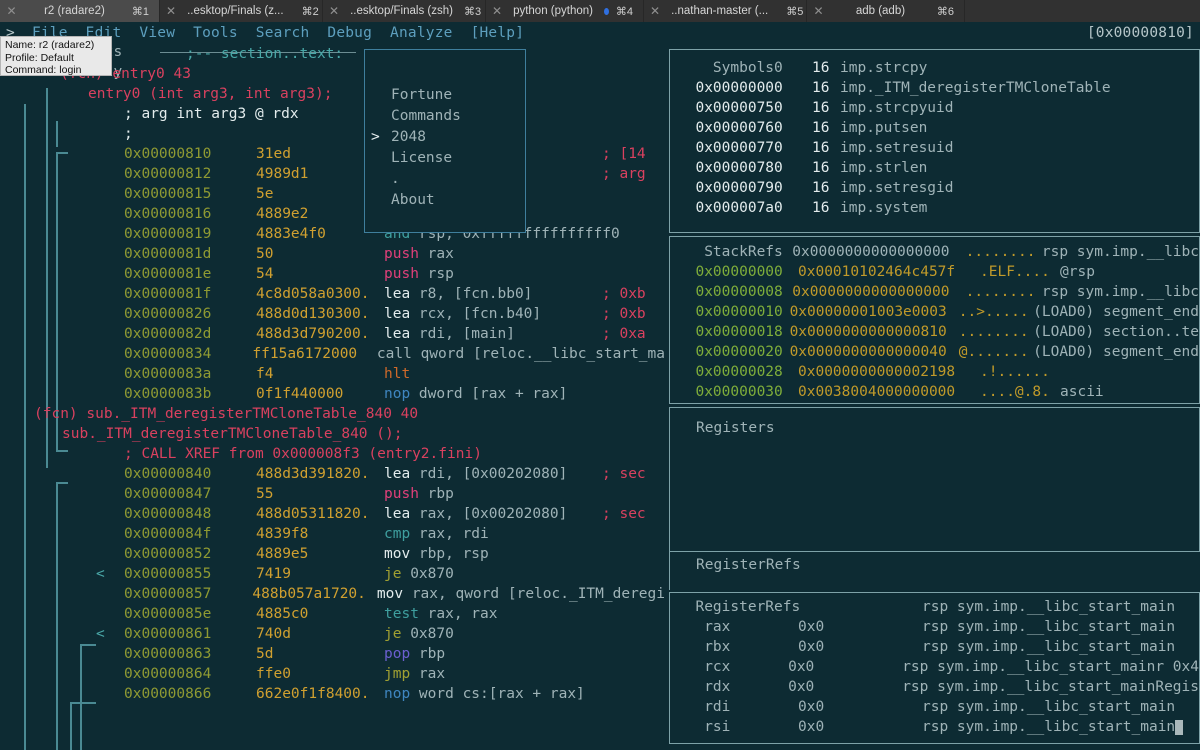 The height and width of the screenshot is (750, 1200). What do you see at coordinates (404, 11) in the screenshot?
I see `terminal-tab-3: ✕ ..esktop/Finals (zsh) ⌘3` at bounding box center [404, 11].